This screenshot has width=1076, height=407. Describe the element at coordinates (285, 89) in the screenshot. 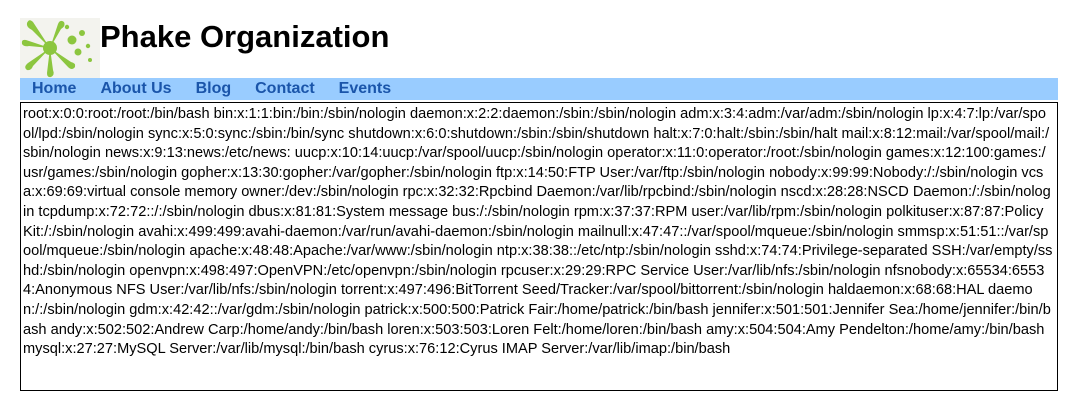

I see `nav-link-contact: Contact` at that location.